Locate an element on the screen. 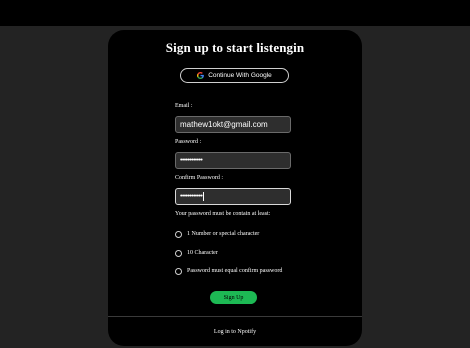  confirm-password-field: •••••••••••• is located at coordinates (233, 196).